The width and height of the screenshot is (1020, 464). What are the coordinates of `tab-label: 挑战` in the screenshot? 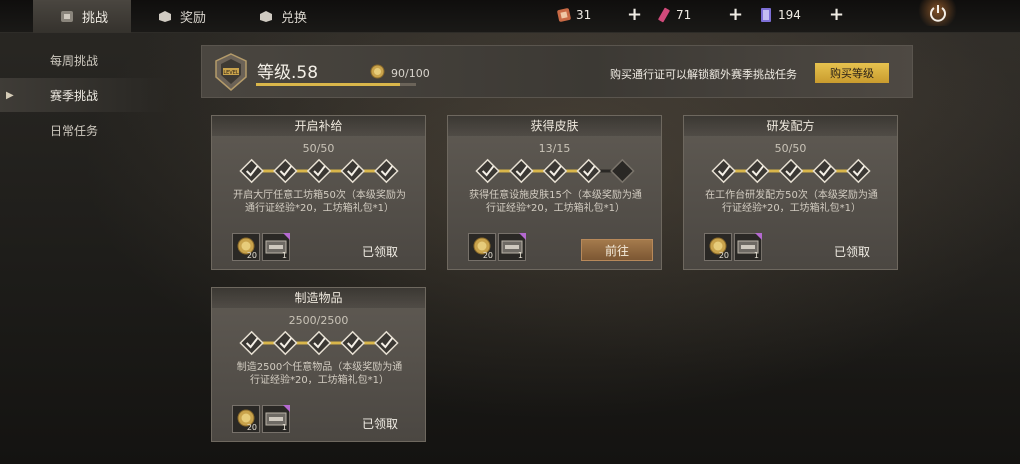 It's located at (95, 18).